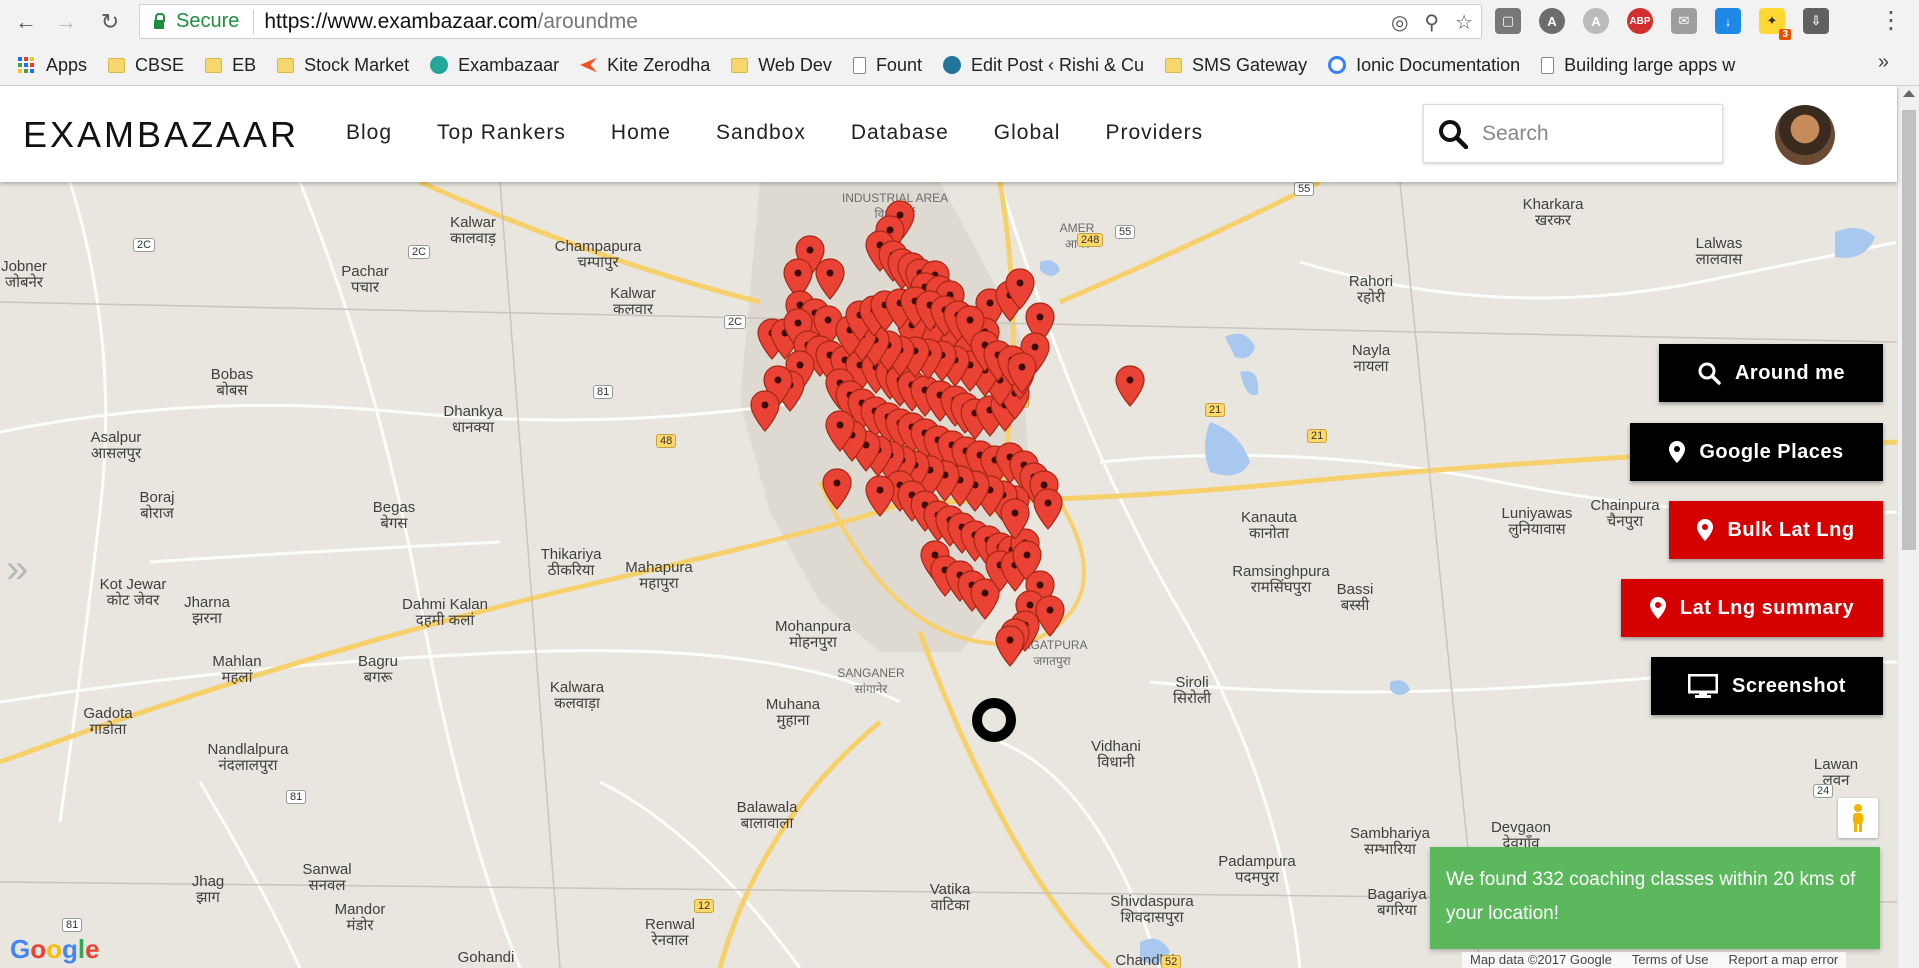 The height and width of the screenshot is (968, 1919). I want to click on bookmark-edit-post: Edit Post ‹ Rishi & Cu, so click(1043, 65).